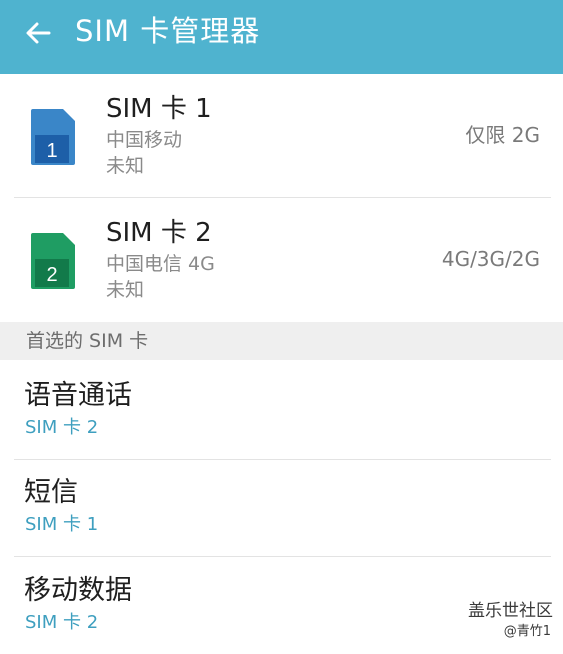  I want to click on sim-network-mode: 4G/3G/2G, so click(490, 259).